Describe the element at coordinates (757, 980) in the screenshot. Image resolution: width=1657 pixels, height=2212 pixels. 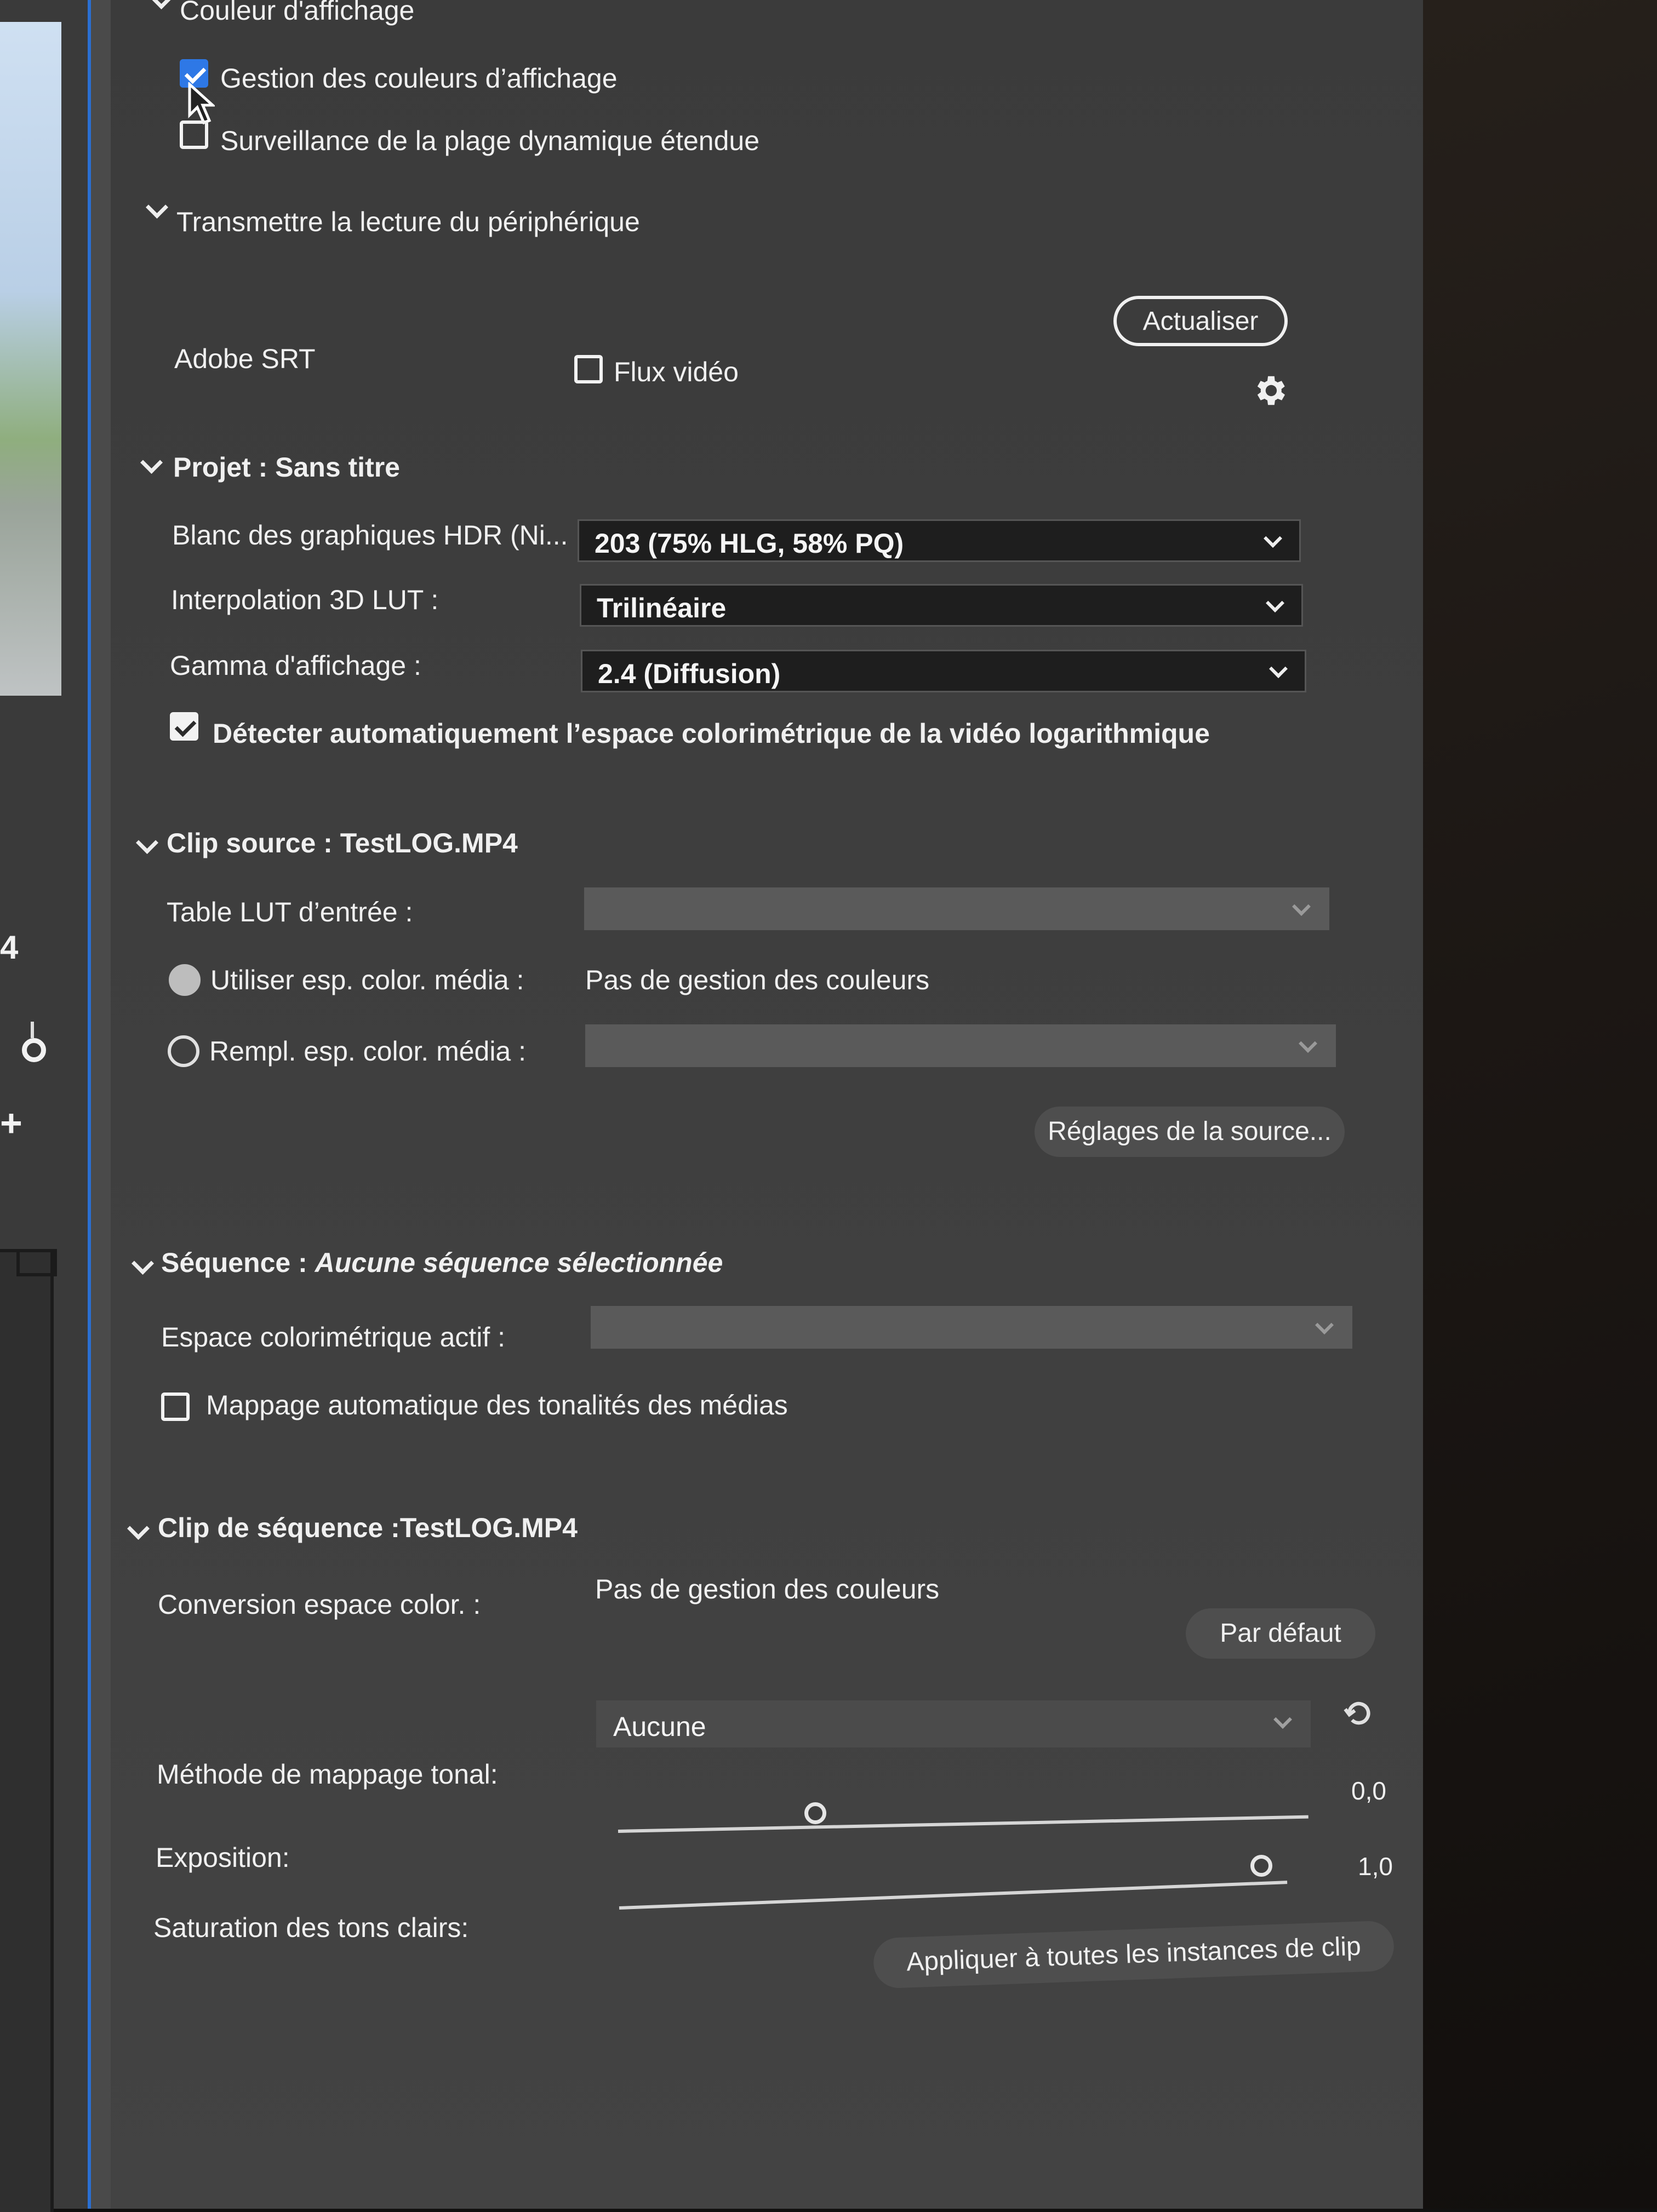
I see `use-media-colorspace-value: Pas de gestion des couleurs` at that location.